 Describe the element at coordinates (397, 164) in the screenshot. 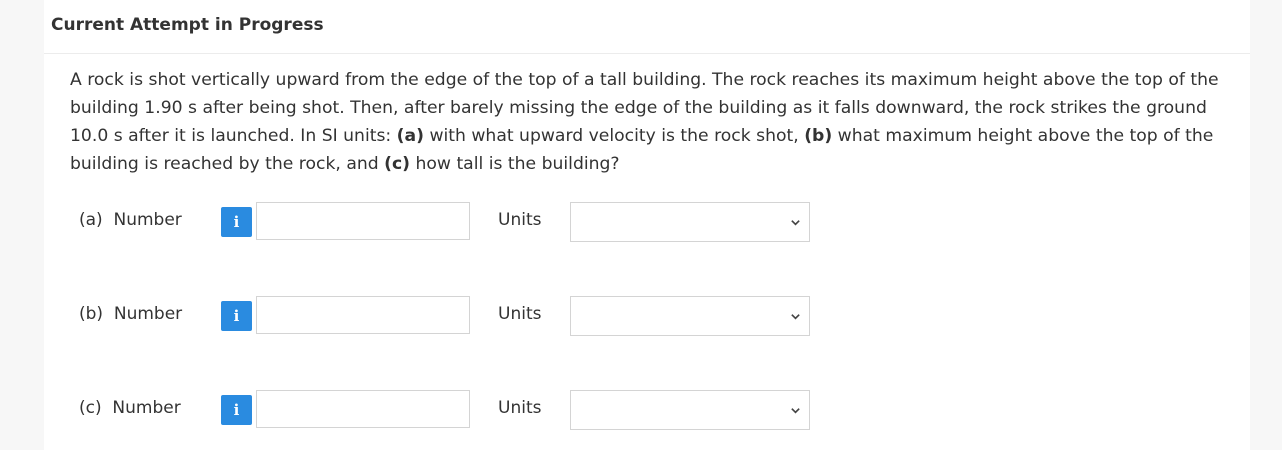

I see `part-c-marker: (c)` at that location.